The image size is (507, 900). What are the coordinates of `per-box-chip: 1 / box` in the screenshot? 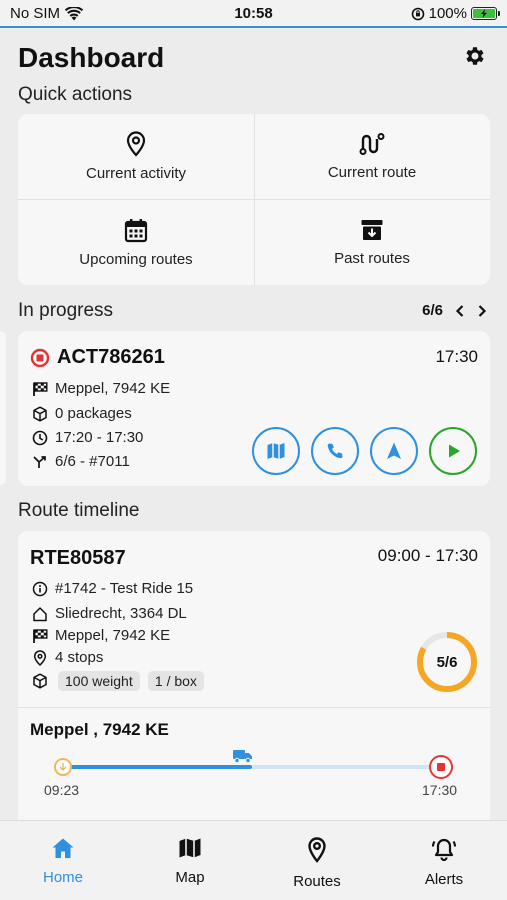 It's located at (175, 681).